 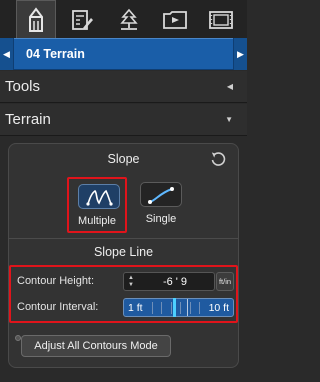 I want to click on tab-film, so click(x=221, y=20).